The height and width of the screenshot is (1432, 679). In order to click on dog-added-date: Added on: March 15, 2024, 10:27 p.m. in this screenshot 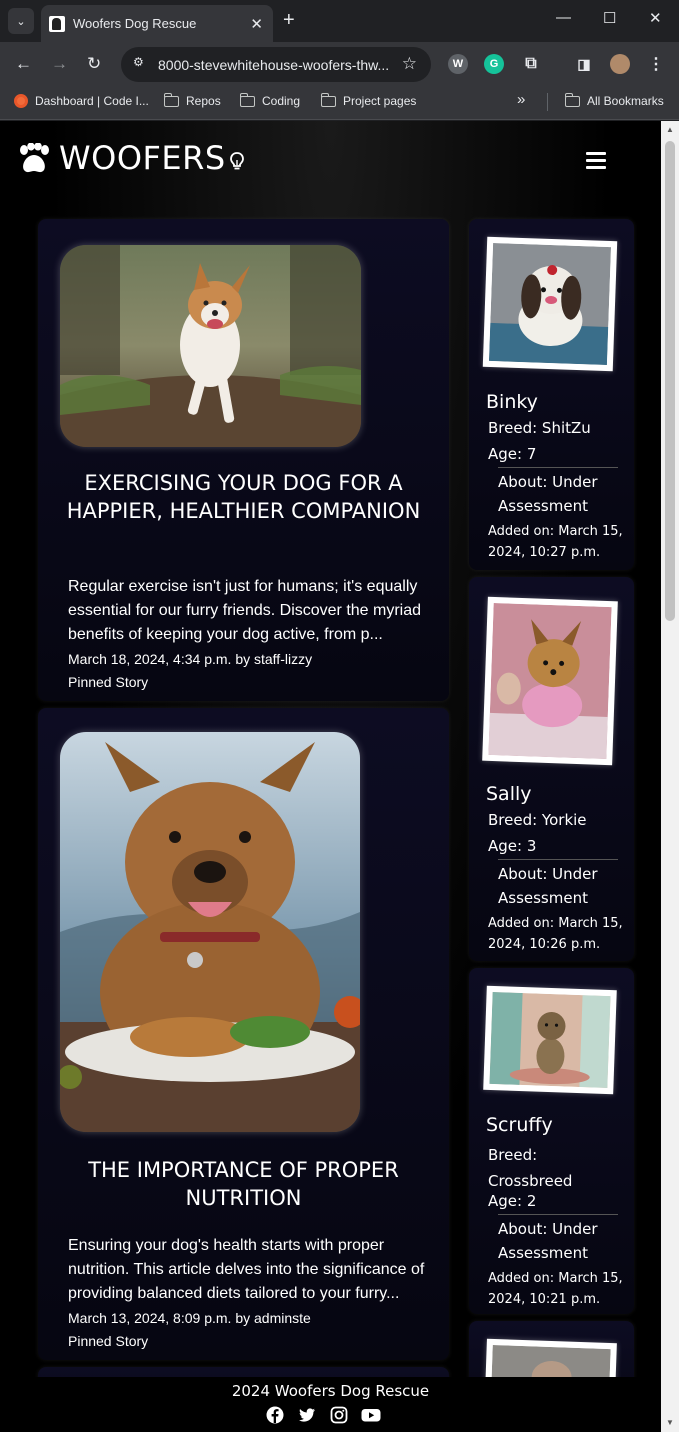, I will do `click(555, 542)`.